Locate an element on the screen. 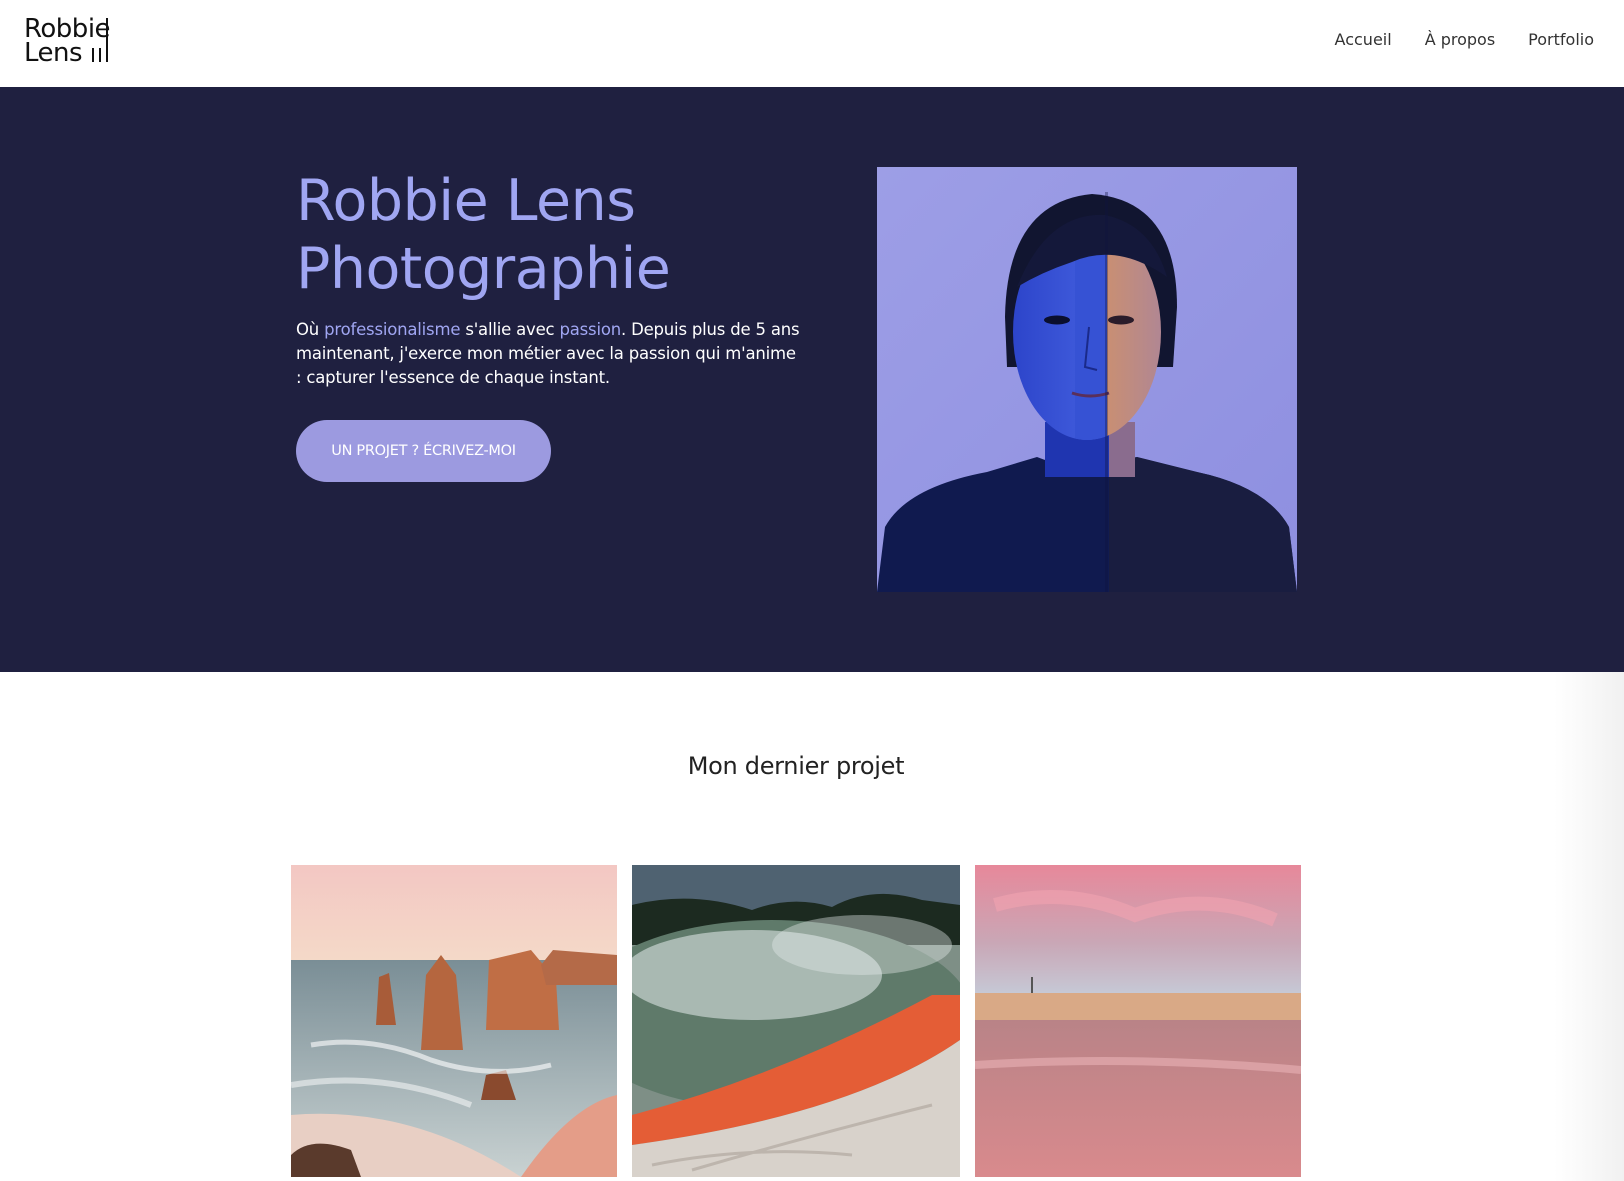  nav-link-a-propos: À propos is located at coordinates (1460, 39).